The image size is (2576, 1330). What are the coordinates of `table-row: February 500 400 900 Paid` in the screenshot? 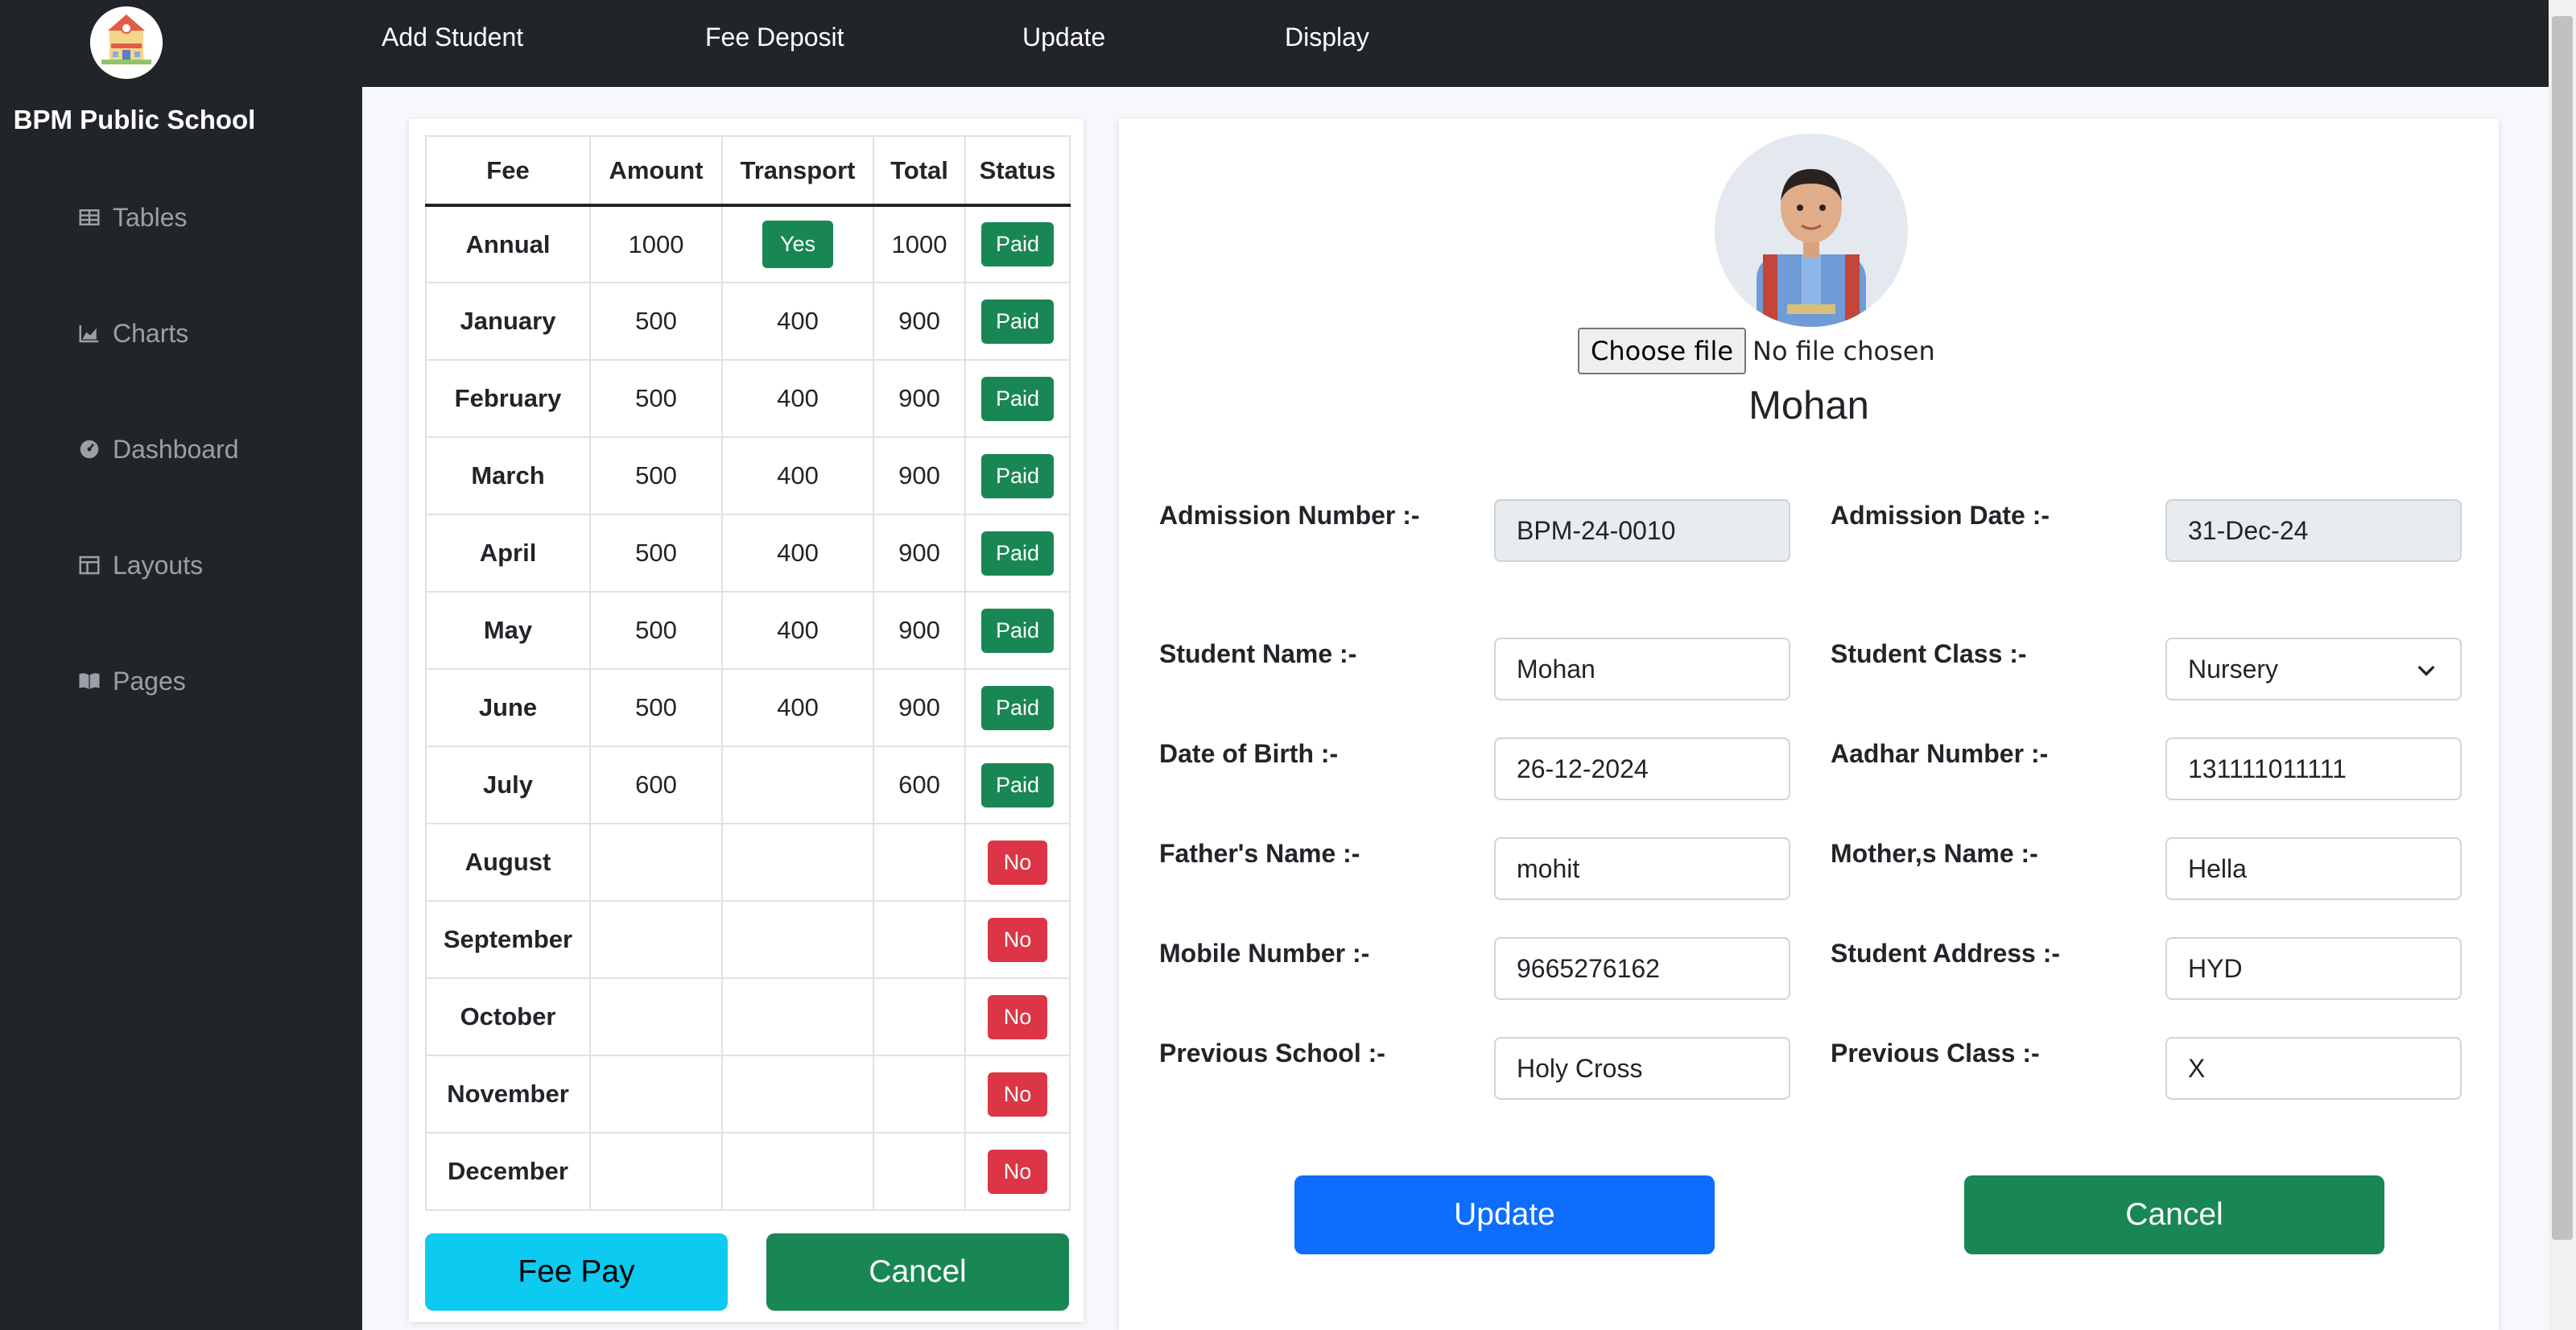 It's located at (748, 398).